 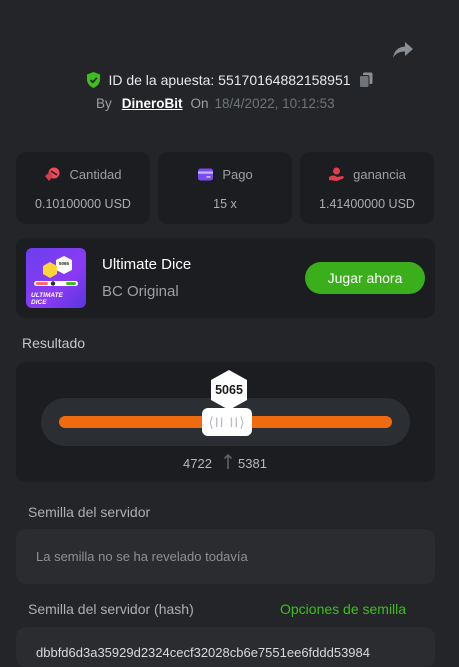 I want to click on range-low: 4722, so click(x=197, y=463).